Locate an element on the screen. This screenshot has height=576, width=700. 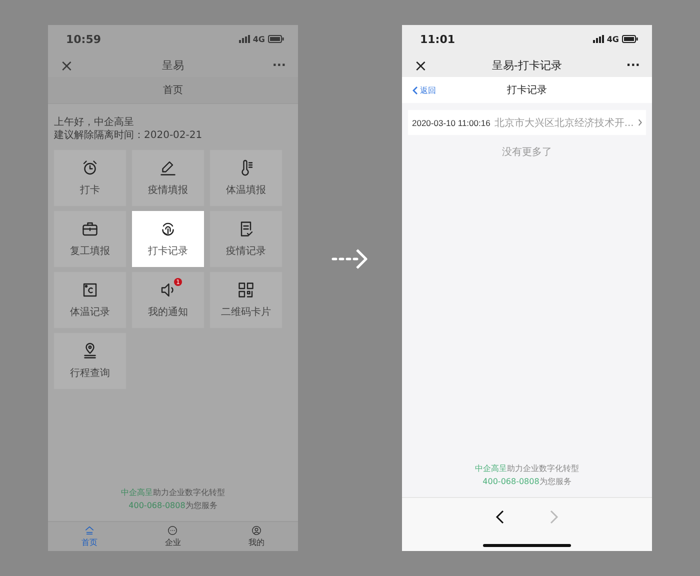
user-icon is located at coordinates (256, 530).